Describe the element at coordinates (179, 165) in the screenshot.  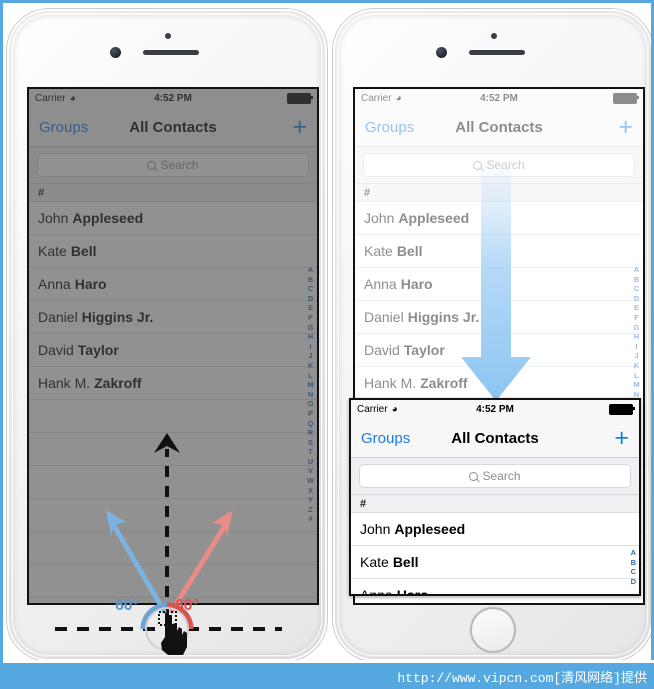
I see `search-placeholder: Search` at that location.